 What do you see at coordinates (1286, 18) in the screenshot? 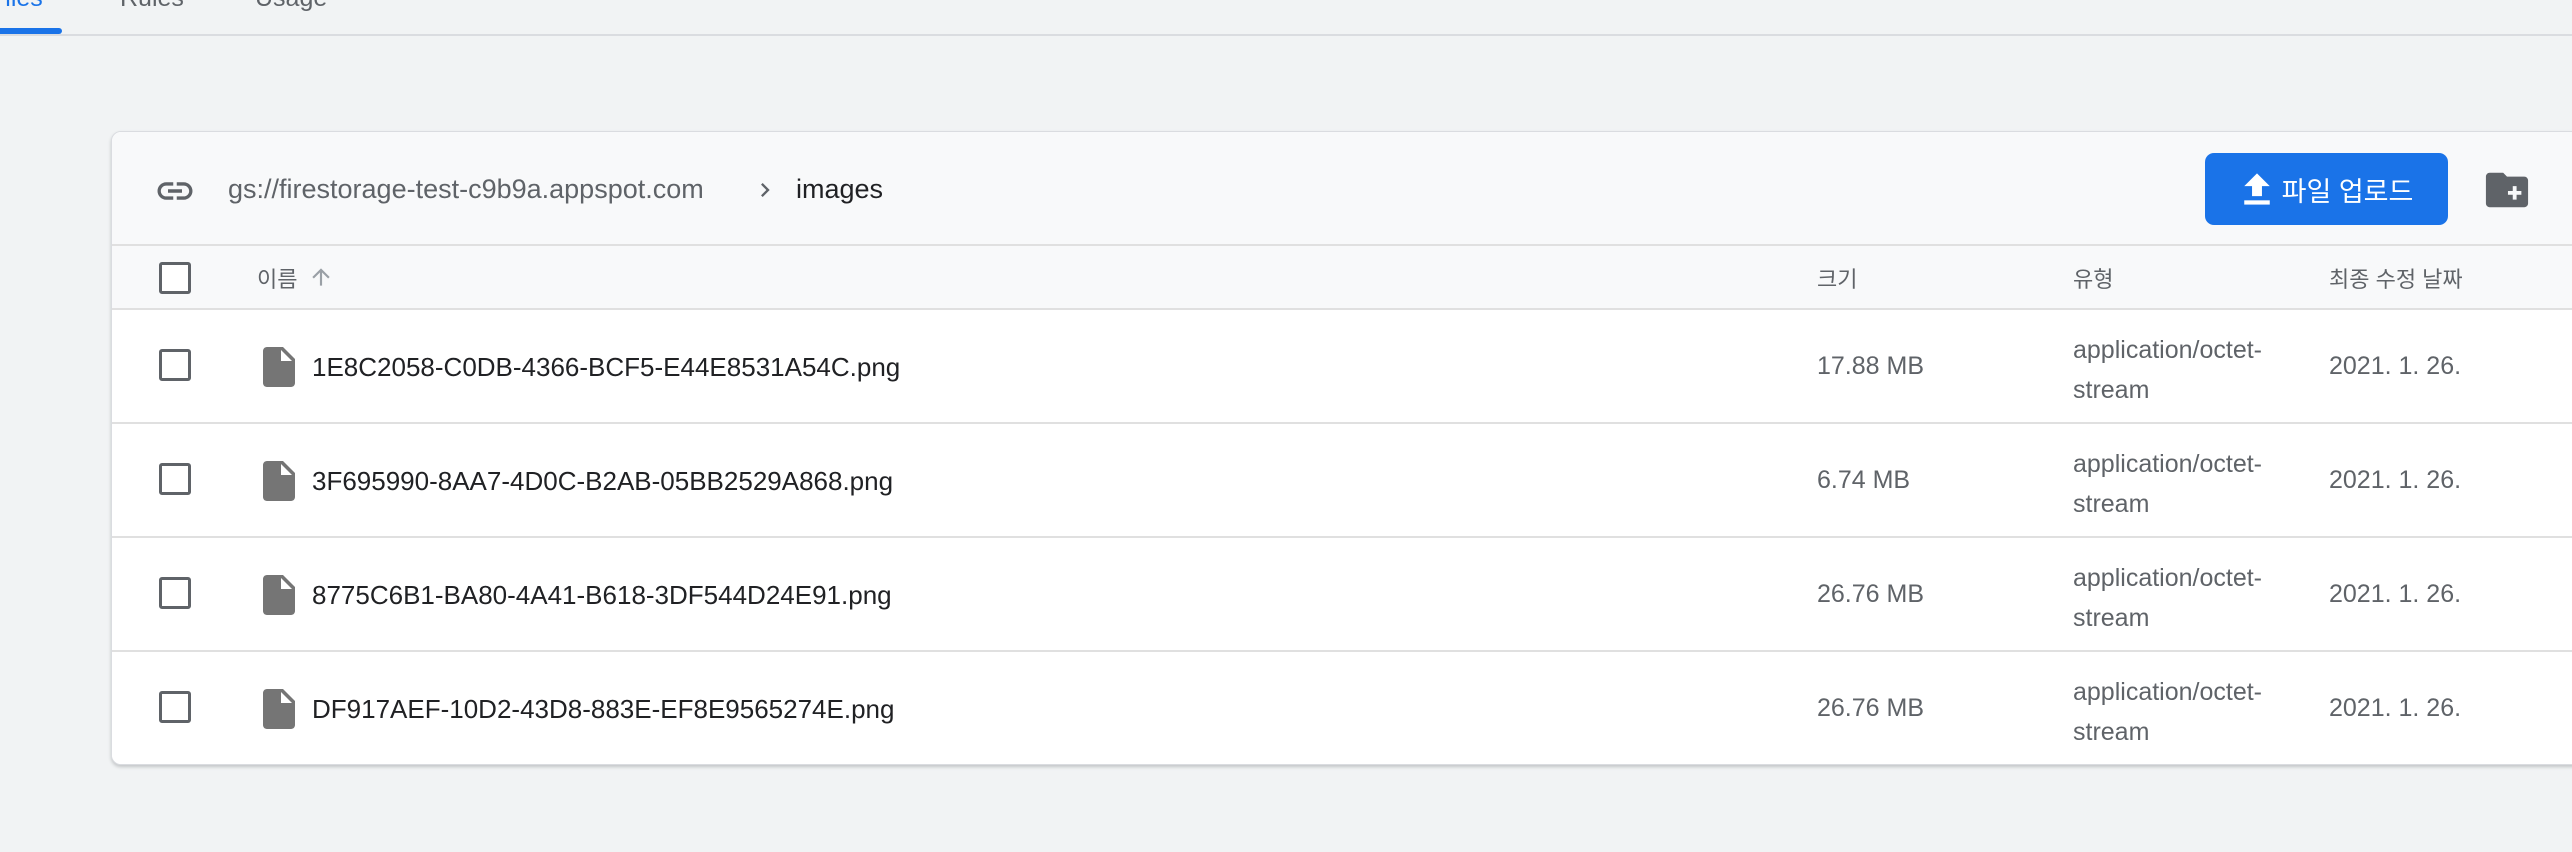
I see `tab-bar: Files Rules Usage` at bounding box center [1286, 18].